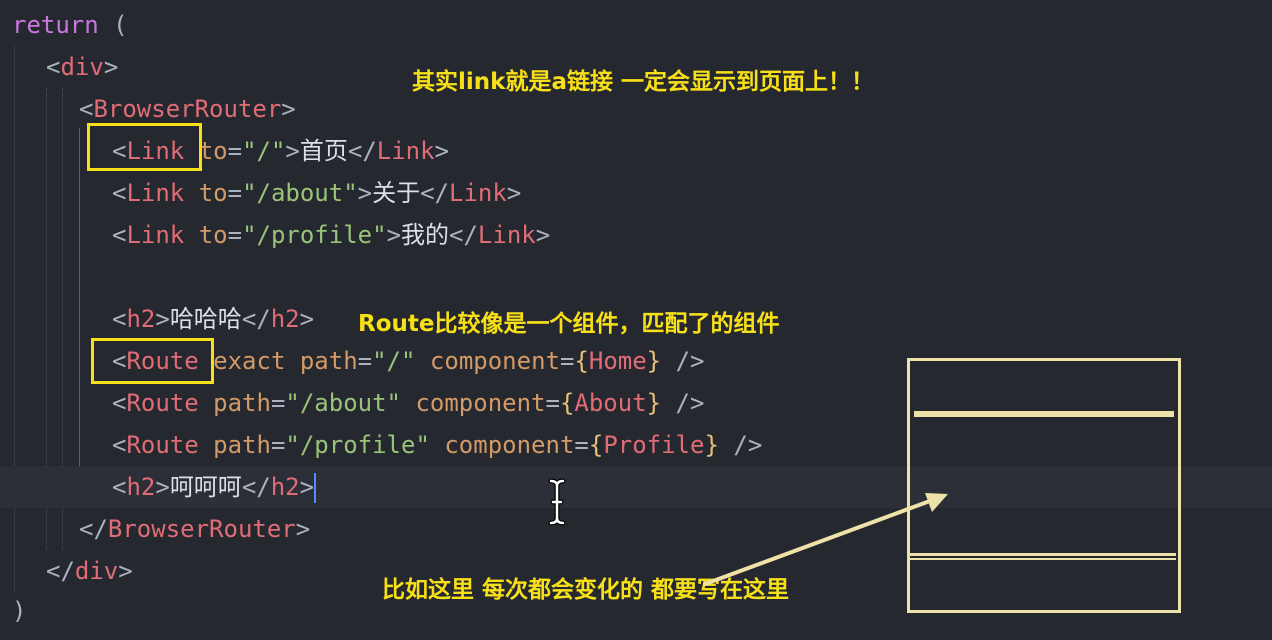 This screenshot has width=1272, height=640. I want to click on arrow-annotation, so click(825, 539).